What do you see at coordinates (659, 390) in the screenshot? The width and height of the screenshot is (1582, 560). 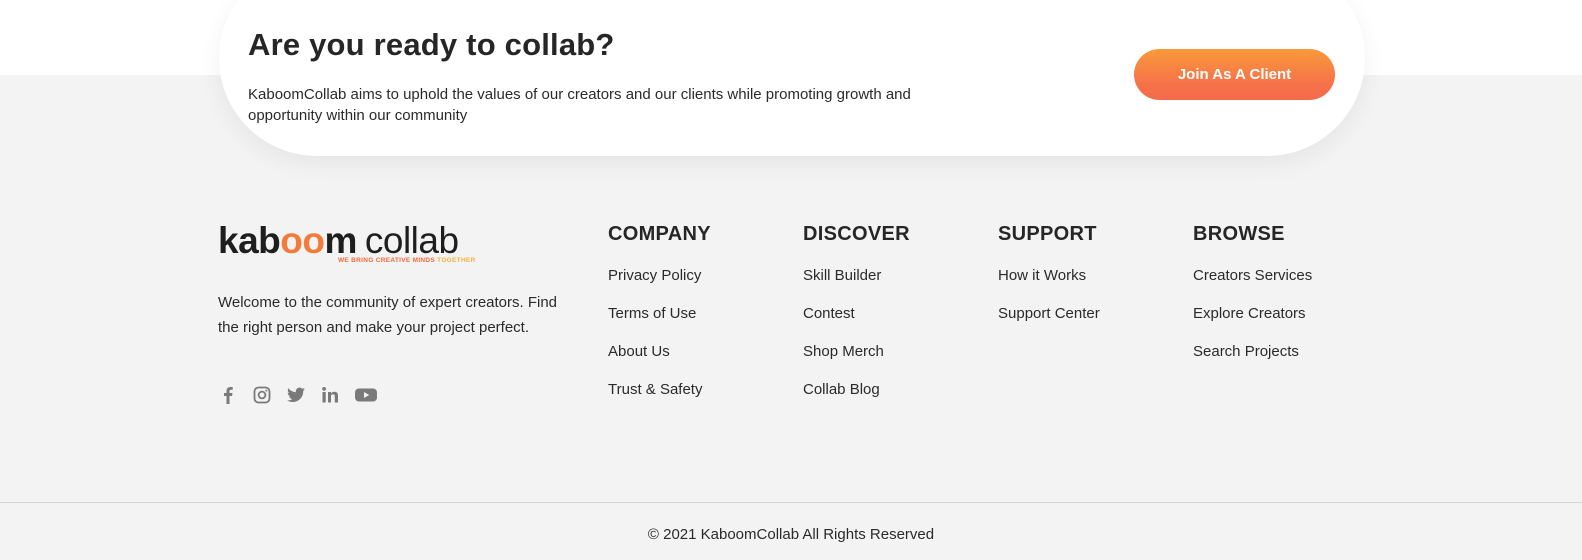 I see `footer-link-trust-safety: Trust & Safety` at bounding box center [659, 390].